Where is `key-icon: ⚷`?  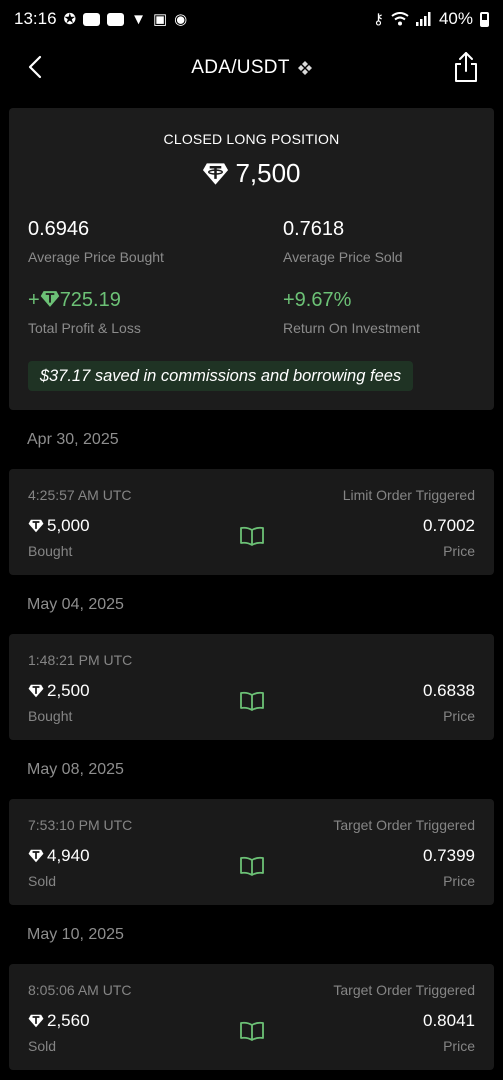 key-icon: ⚷ is located at coordinates (378, 19).